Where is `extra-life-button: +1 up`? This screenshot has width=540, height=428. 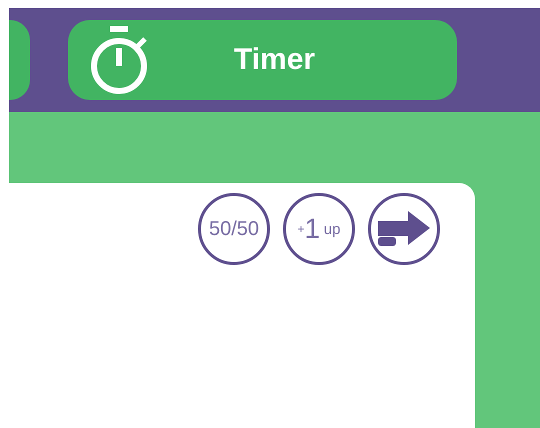
extra-life-button: +1 up is located at coordinates (319, 229).